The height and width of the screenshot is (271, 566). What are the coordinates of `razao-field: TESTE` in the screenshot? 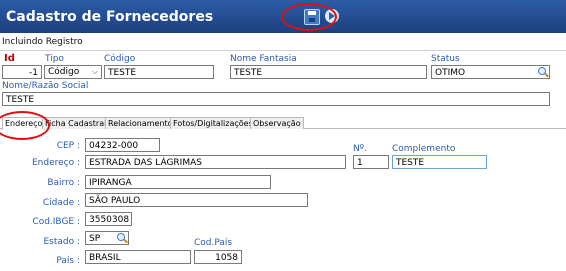 It's located at (276, 99).